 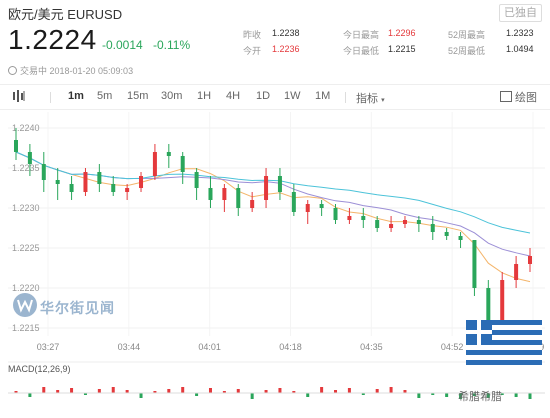 I want to click on timeframe-1mo: 1M, so click(x=322, y=96).